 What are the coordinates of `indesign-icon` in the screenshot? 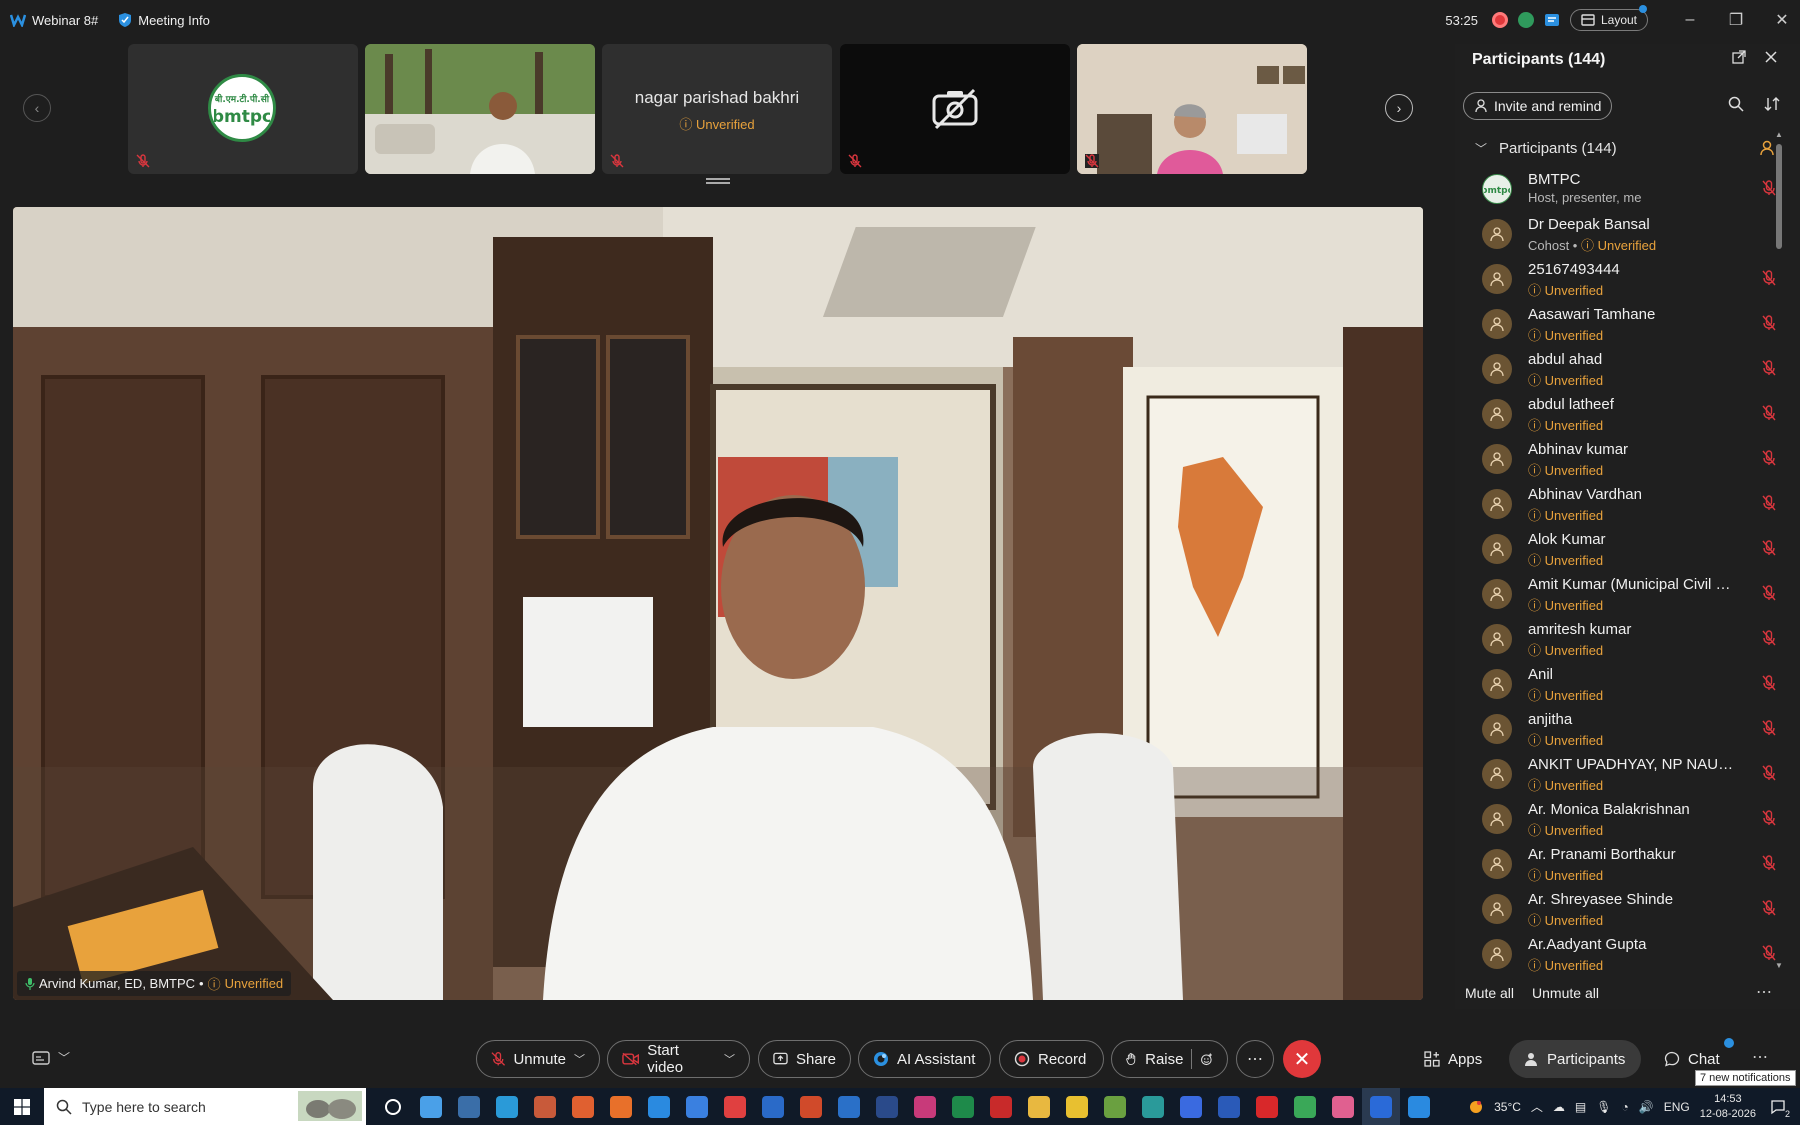 It's located at (925, 1106).